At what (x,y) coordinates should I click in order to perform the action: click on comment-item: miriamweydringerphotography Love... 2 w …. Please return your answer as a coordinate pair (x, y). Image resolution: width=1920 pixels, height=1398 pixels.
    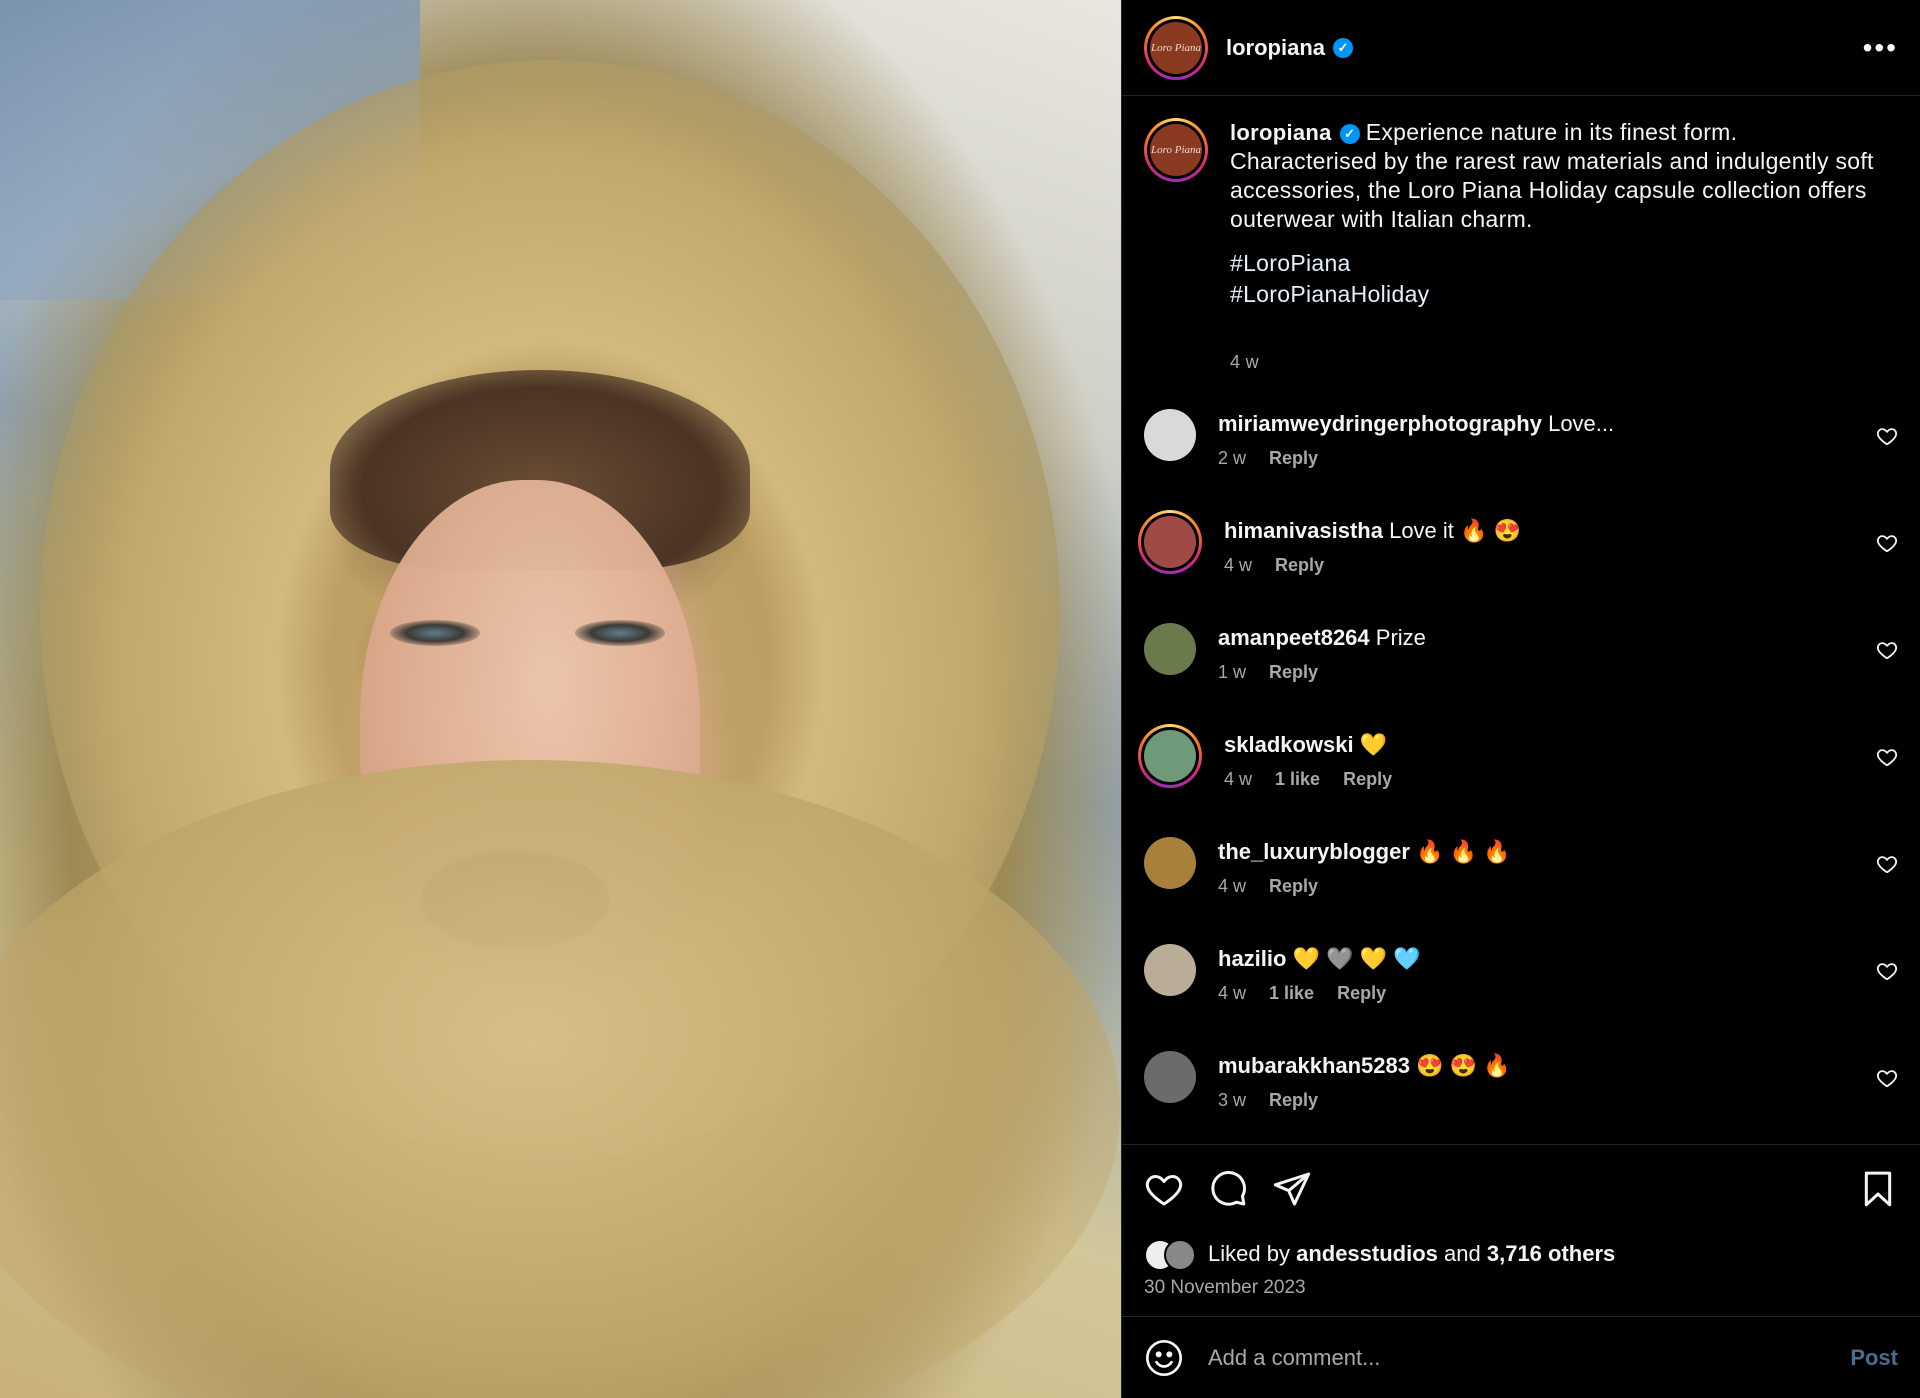
    Looking at the image, I should click on (1521, 462).